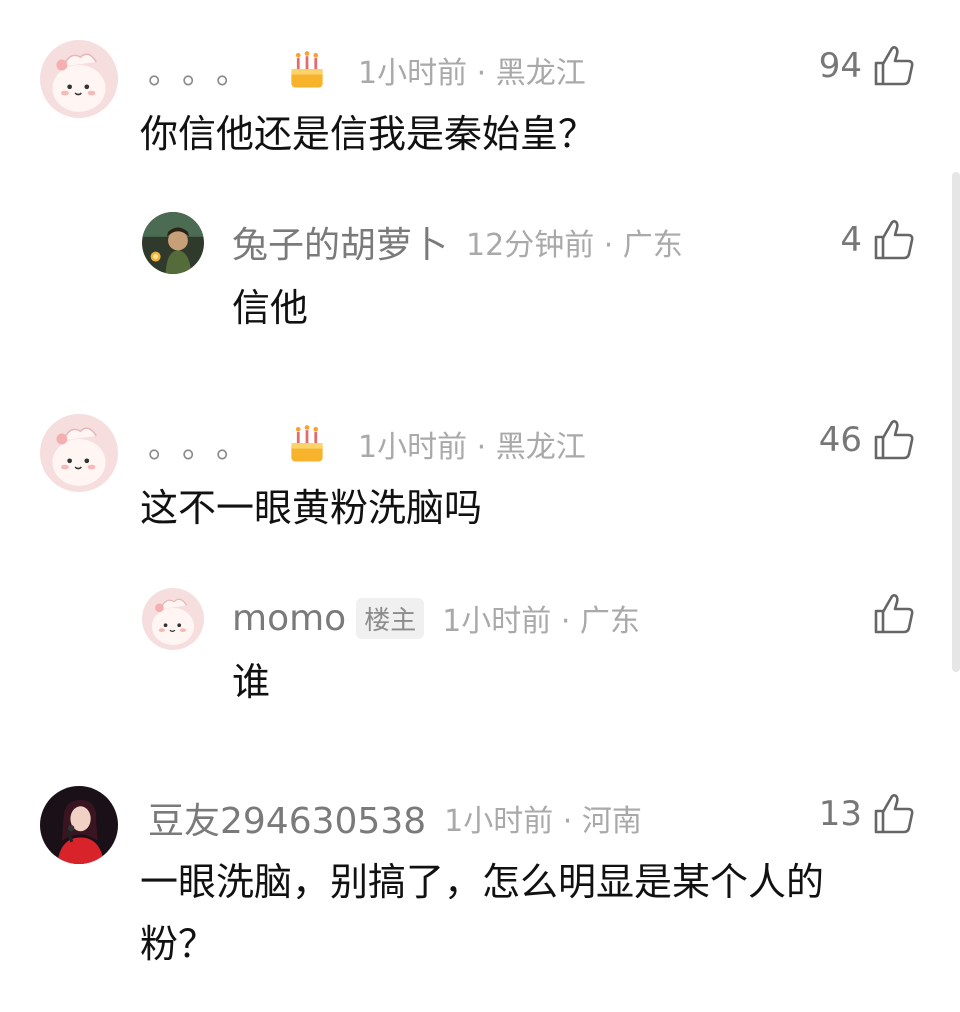  What do you see at coordinates (311, 508) in the screenshot?
I see `comment-text: 这不一眼黄粉洗脑吗` at bounding box center [311, 508].